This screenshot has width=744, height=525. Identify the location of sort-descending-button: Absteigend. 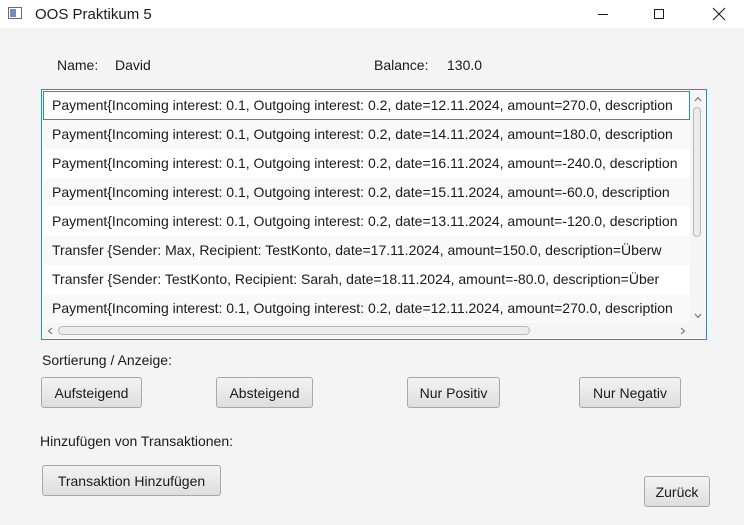
(264, 392).